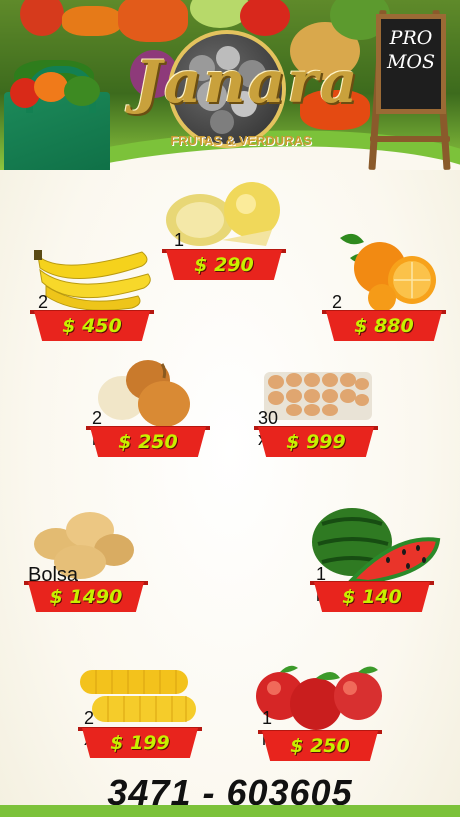 The image size is (460, 817). Describe the element at coordinates (384, 326) in the screenshot. I see `price-tag: $ 880` at that location.